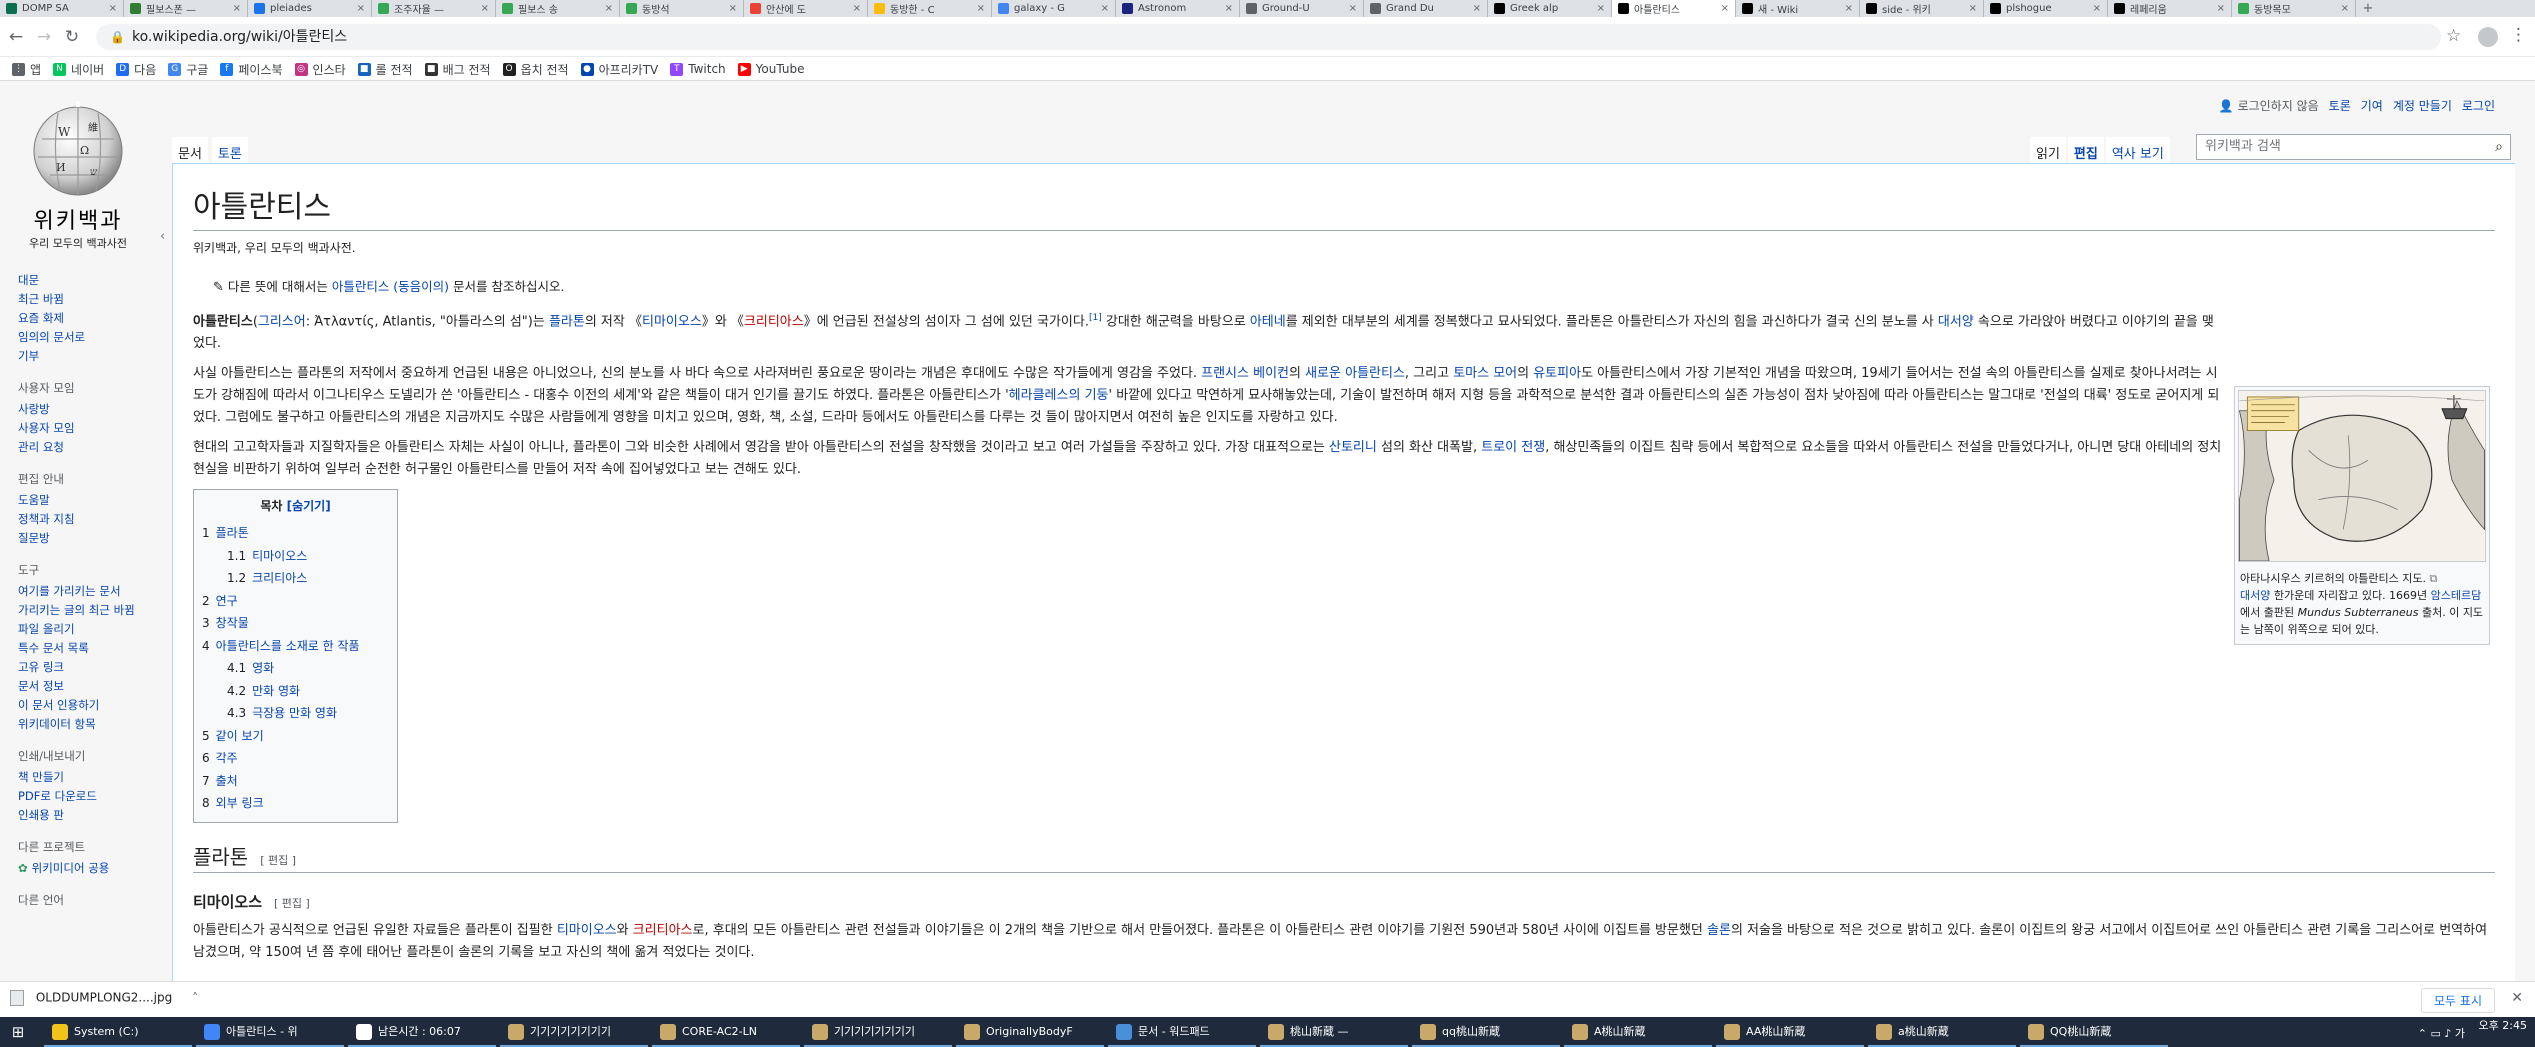 Image resolution: width=2535 pixels, height=1047 pixels. What do you see at coordinates (1245, 373) in the screenshot?
I see `link-bacon: 프랜시스 베이컨` at bounding box center [1245, 373].